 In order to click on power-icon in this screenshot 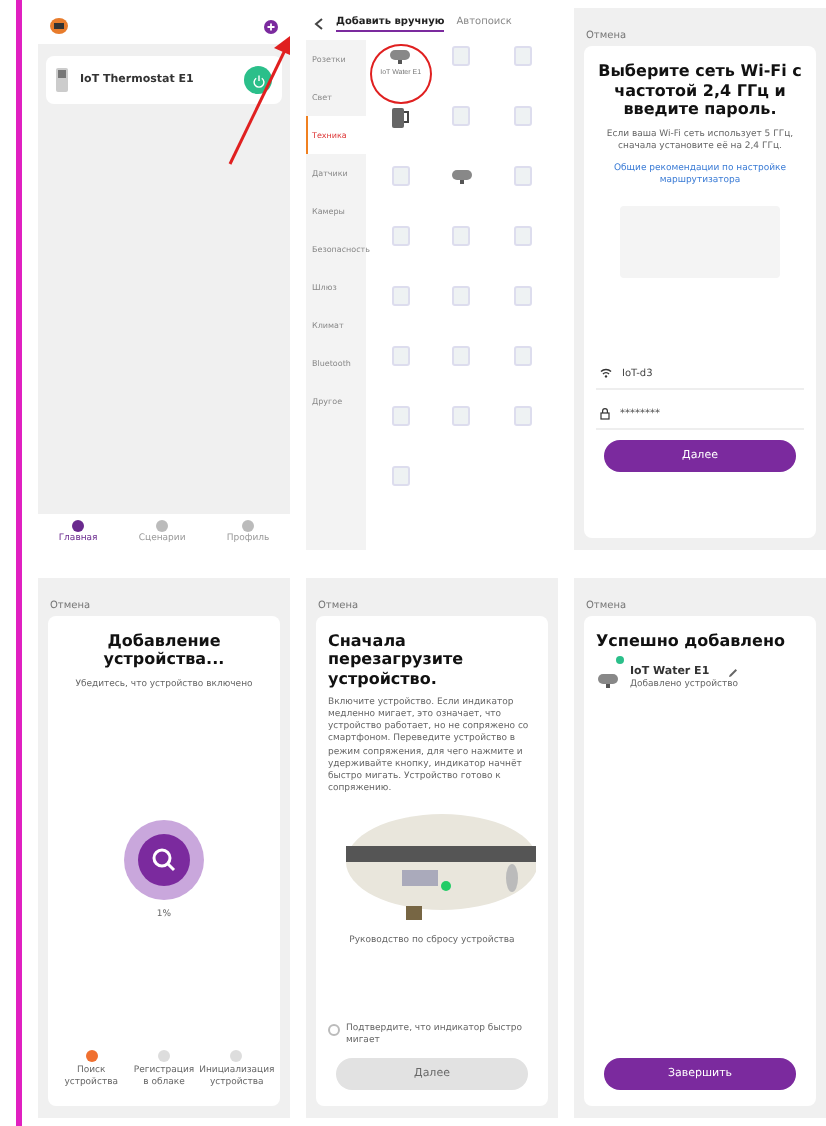, I will do `click(258, 80)`.